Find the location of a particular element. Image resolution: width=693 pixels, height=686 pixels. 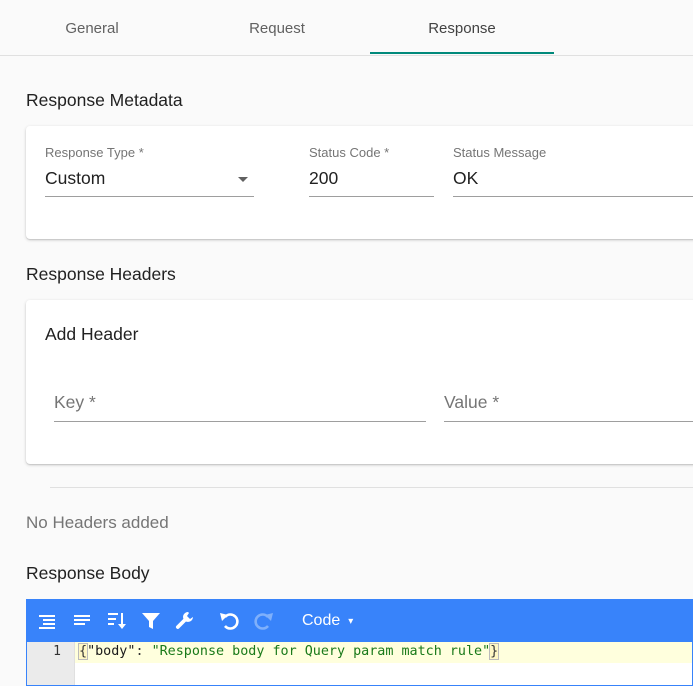

status-code-field: Status Code * 200 is located at coordinates (371, 171).